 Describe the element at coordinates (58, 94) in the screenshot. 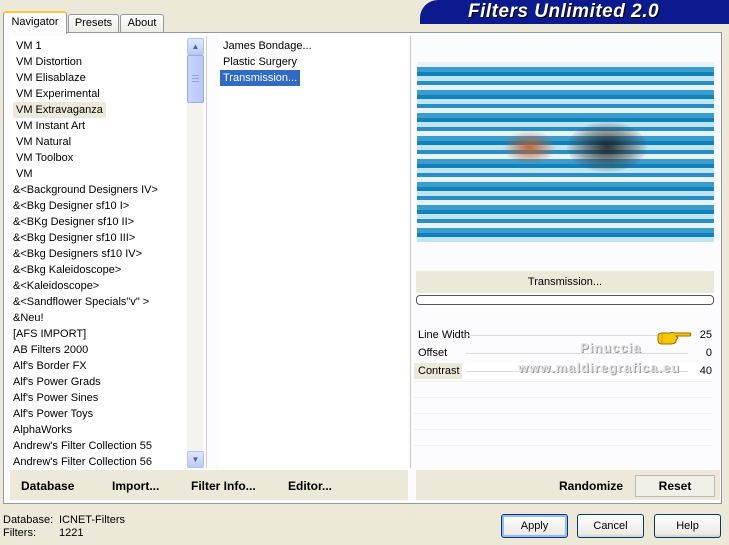

I see `category-item: VM Experimental` at that location.